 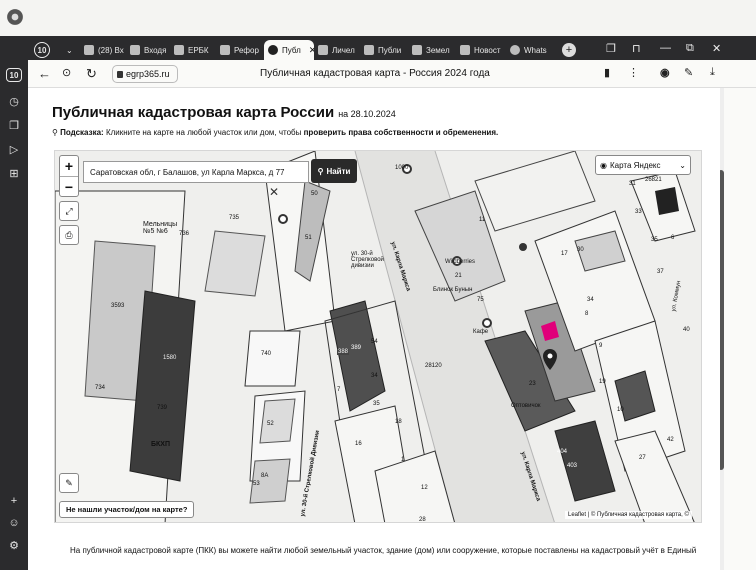 I want to click on parcel-number: 7, so click(x=339, y=390).